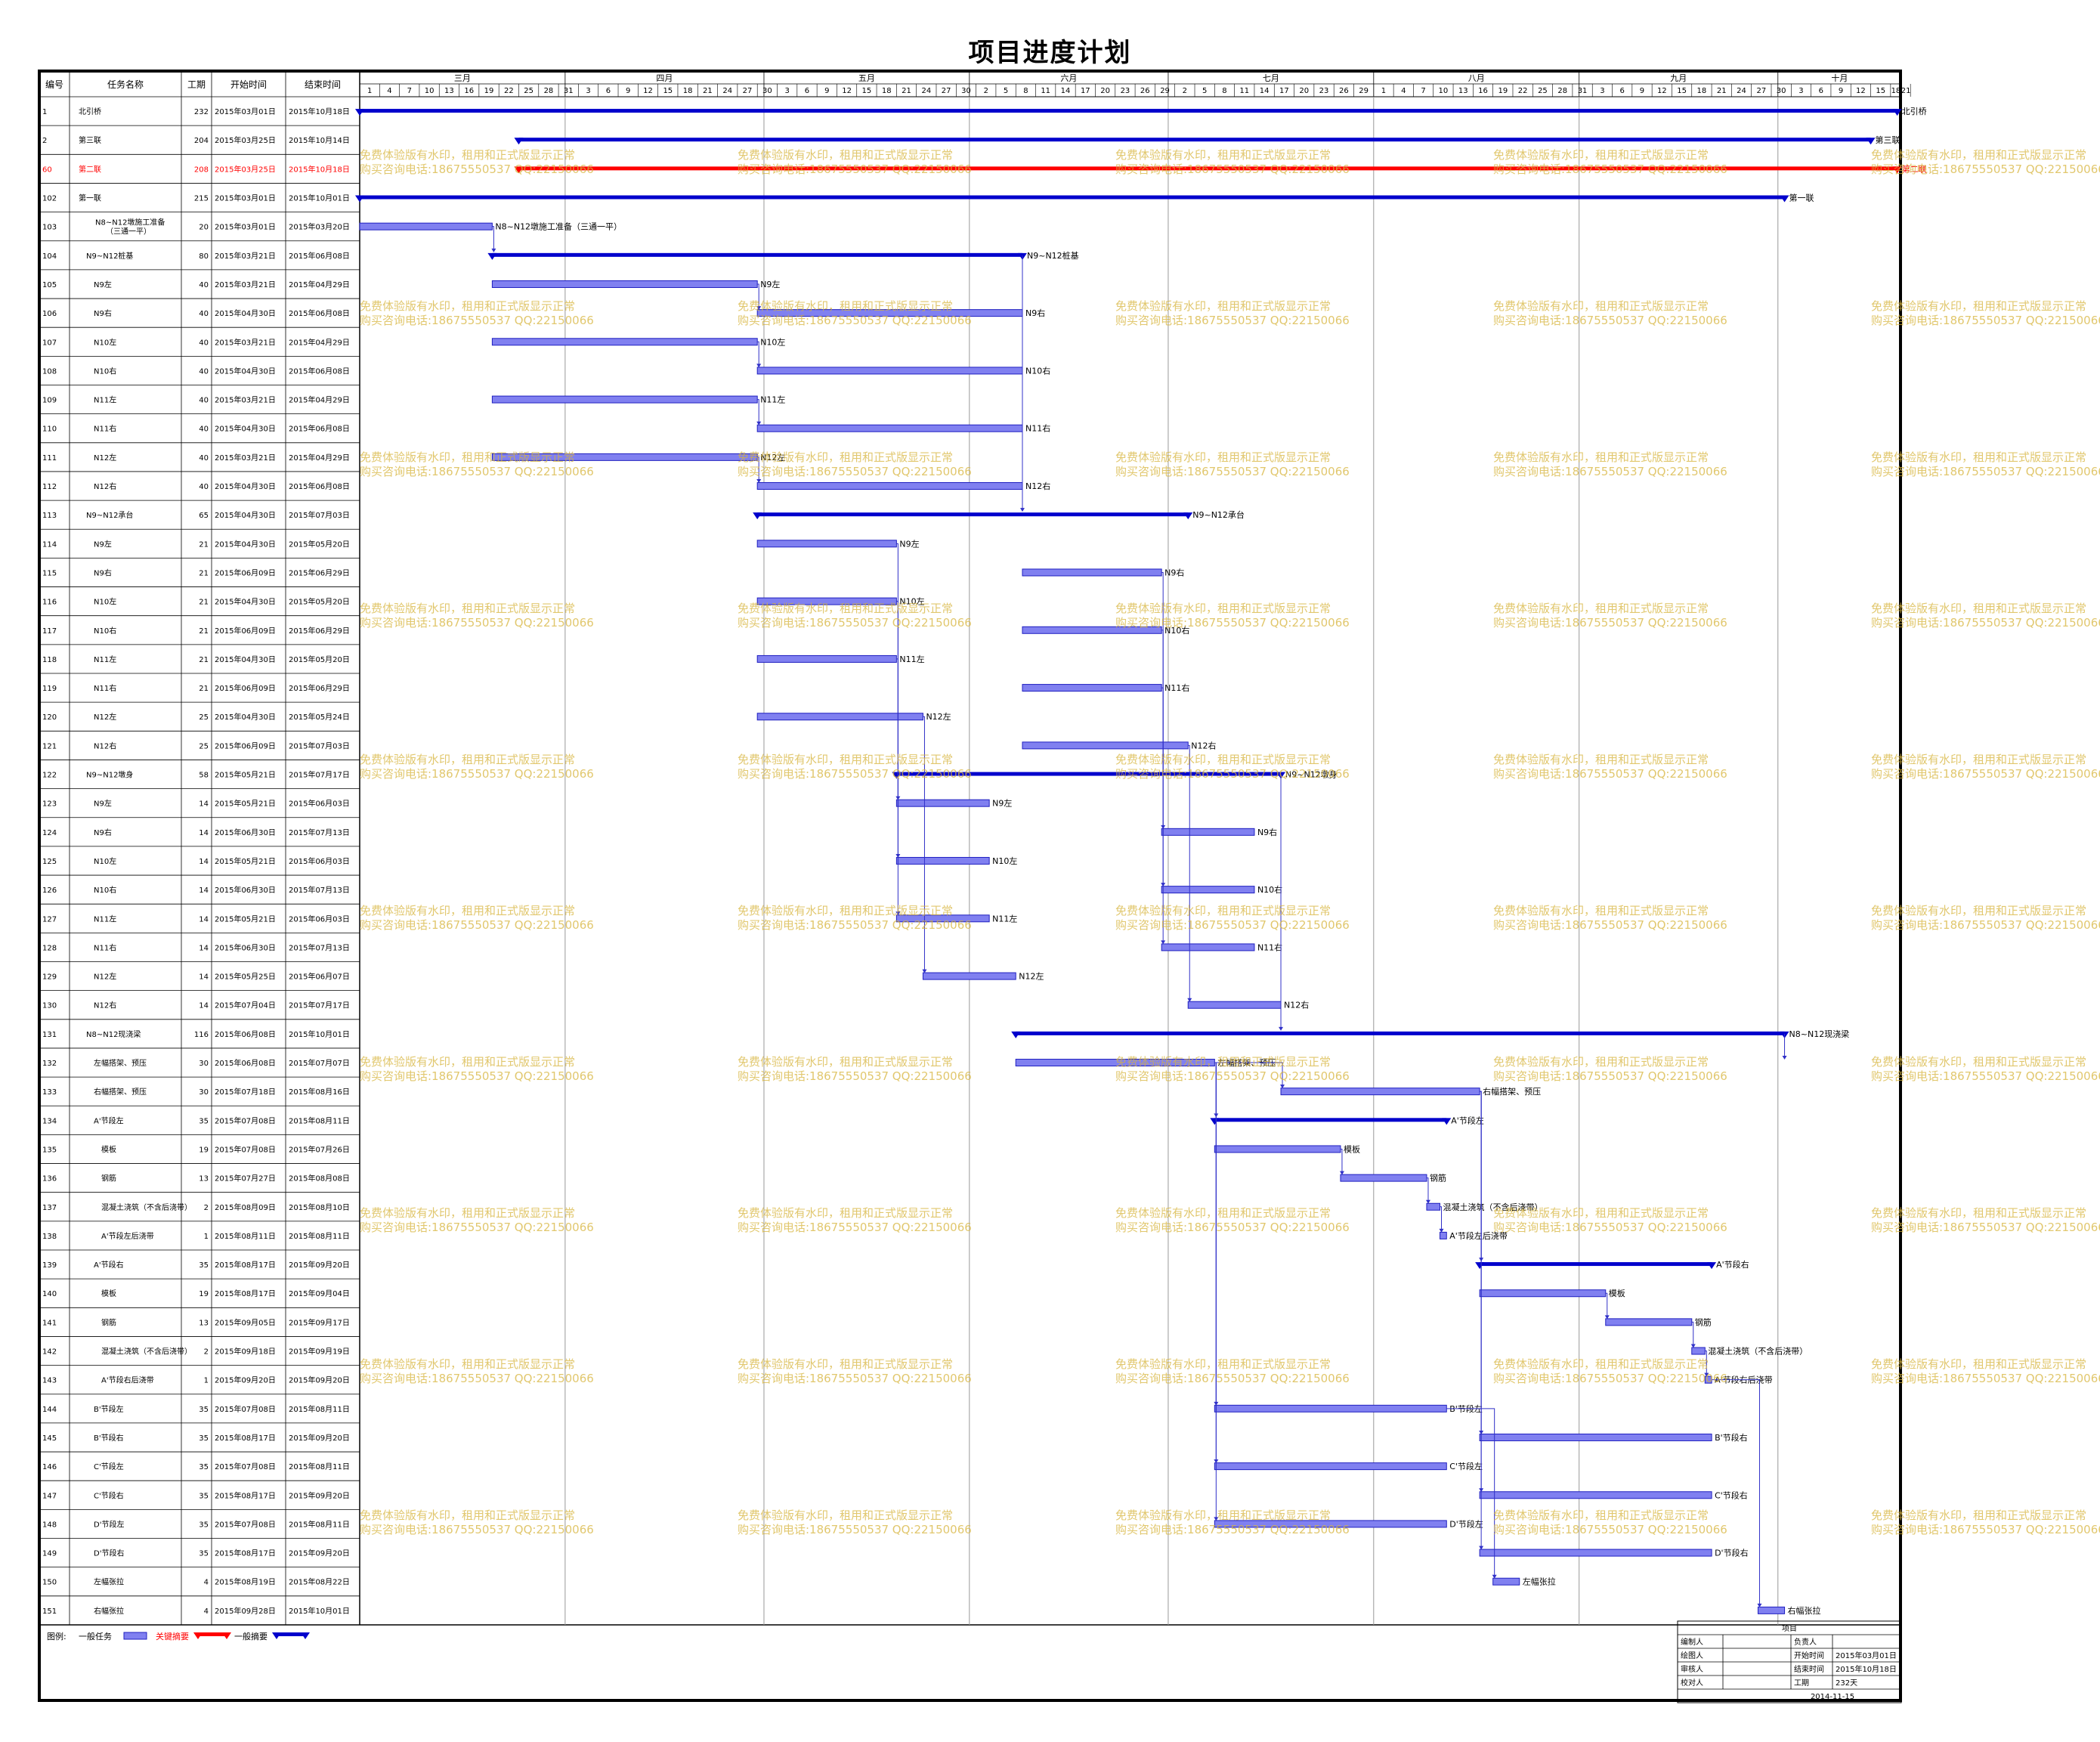  I want to click on task-bar-label: D'节段左, so click(1466, 1524).